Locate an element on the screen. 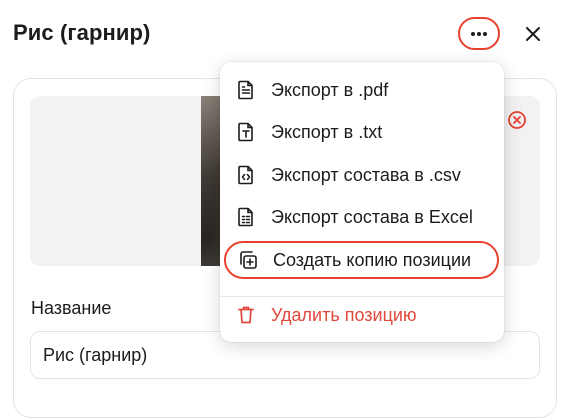  file-spreadsheet-icon is located at coordinates (246, 217).